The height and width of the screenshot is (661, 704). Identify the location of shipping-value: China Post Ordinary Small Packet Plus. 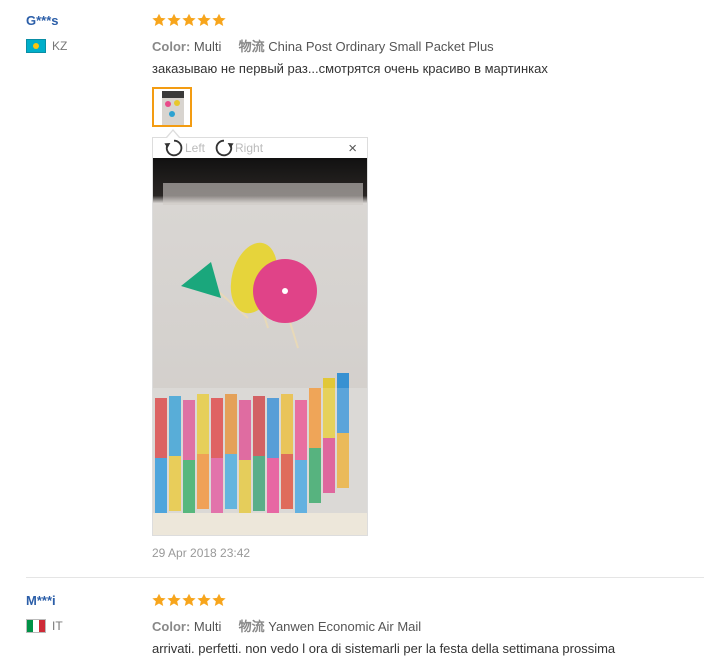
(381, 46).